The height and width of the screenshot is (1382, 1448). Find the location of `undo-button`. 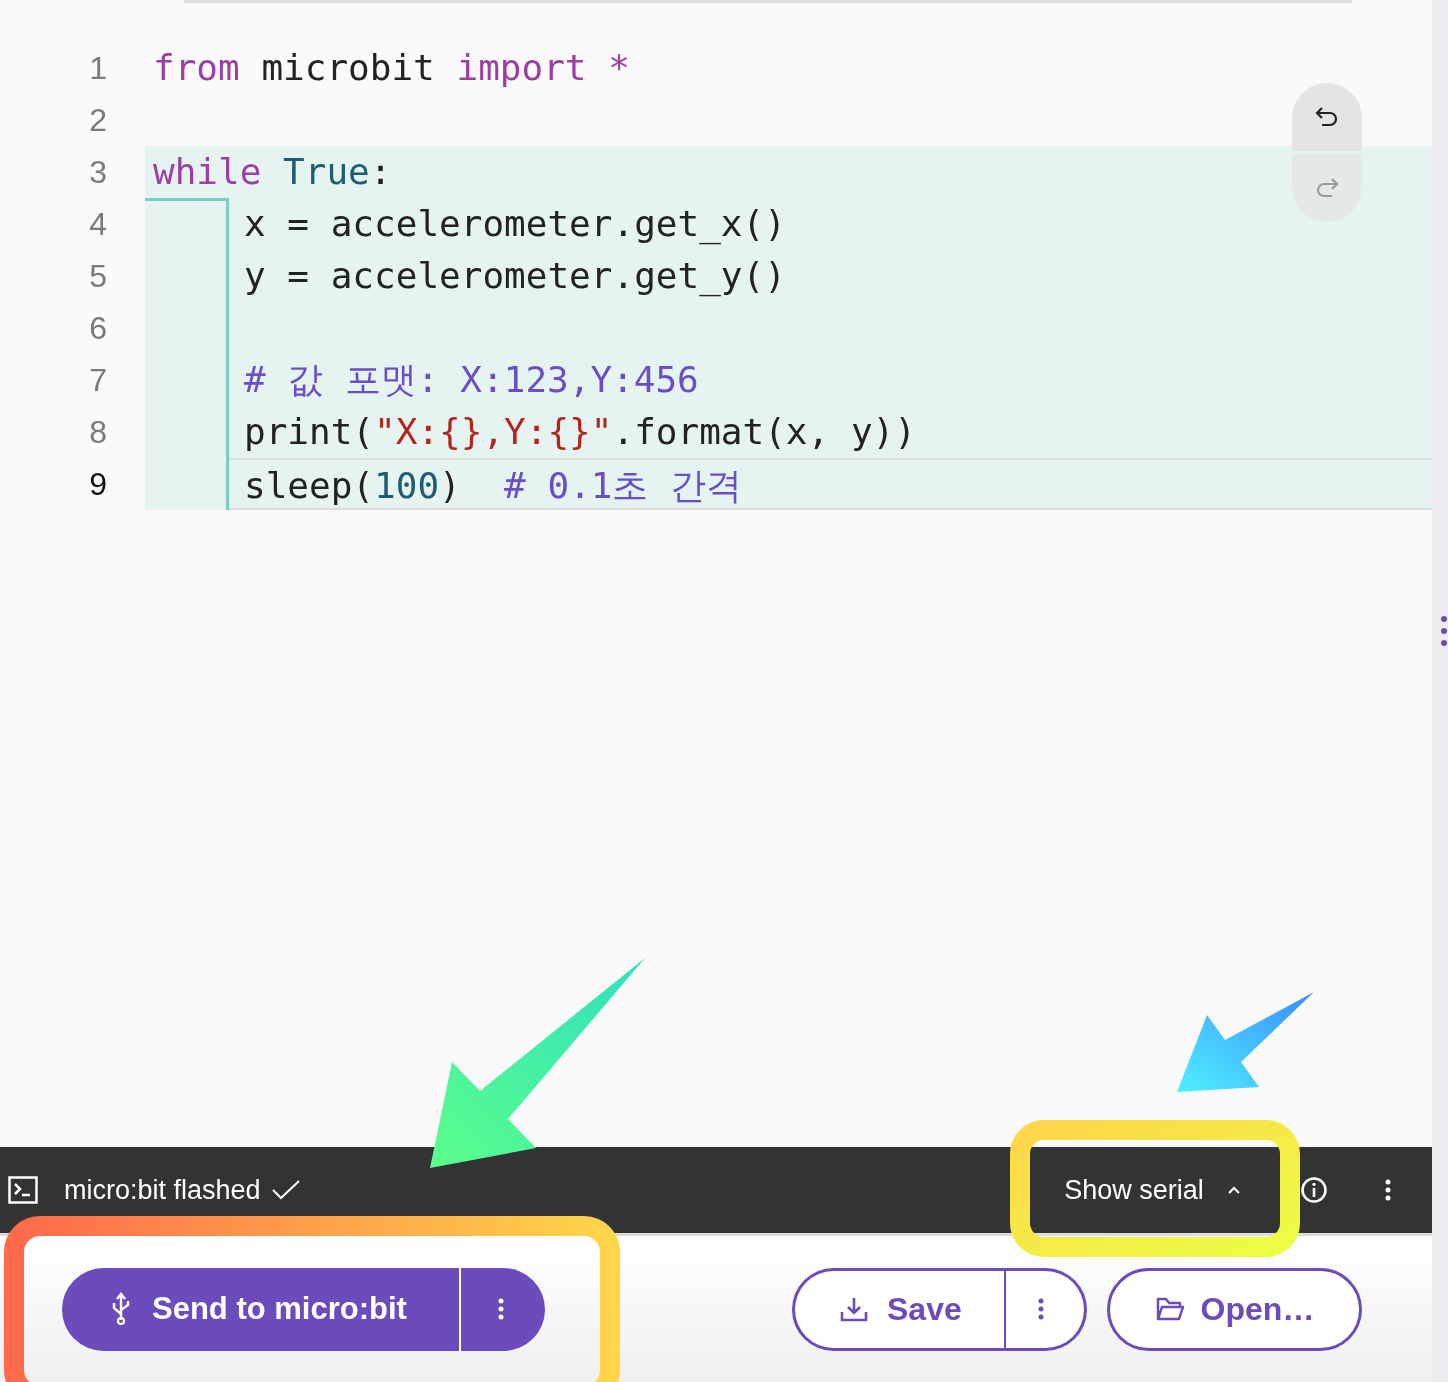

undo-button is located at coordinates (1327, 117).